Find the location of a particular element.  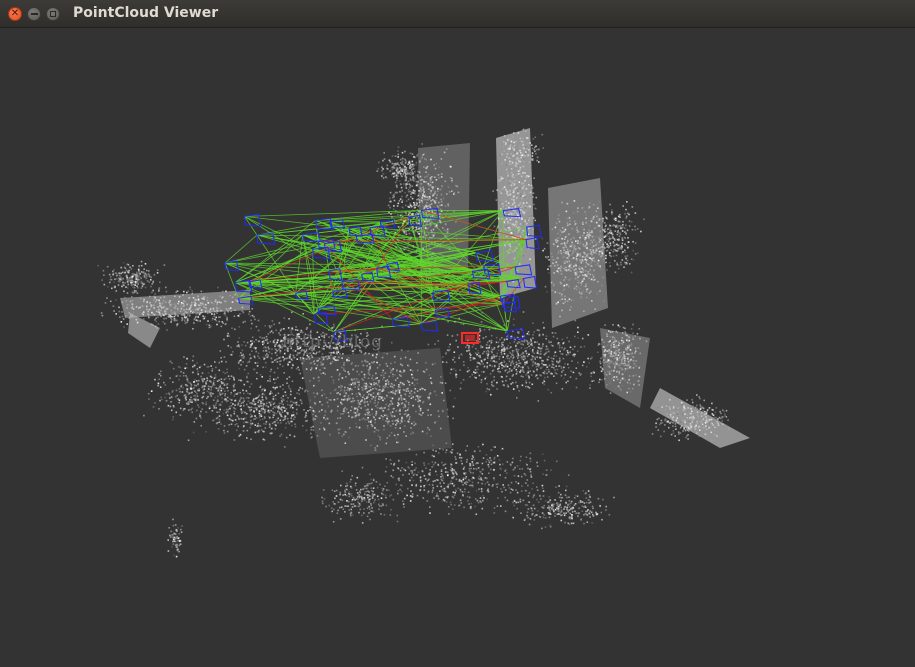

close-button: ✕ is located at coordinates (15, 14).